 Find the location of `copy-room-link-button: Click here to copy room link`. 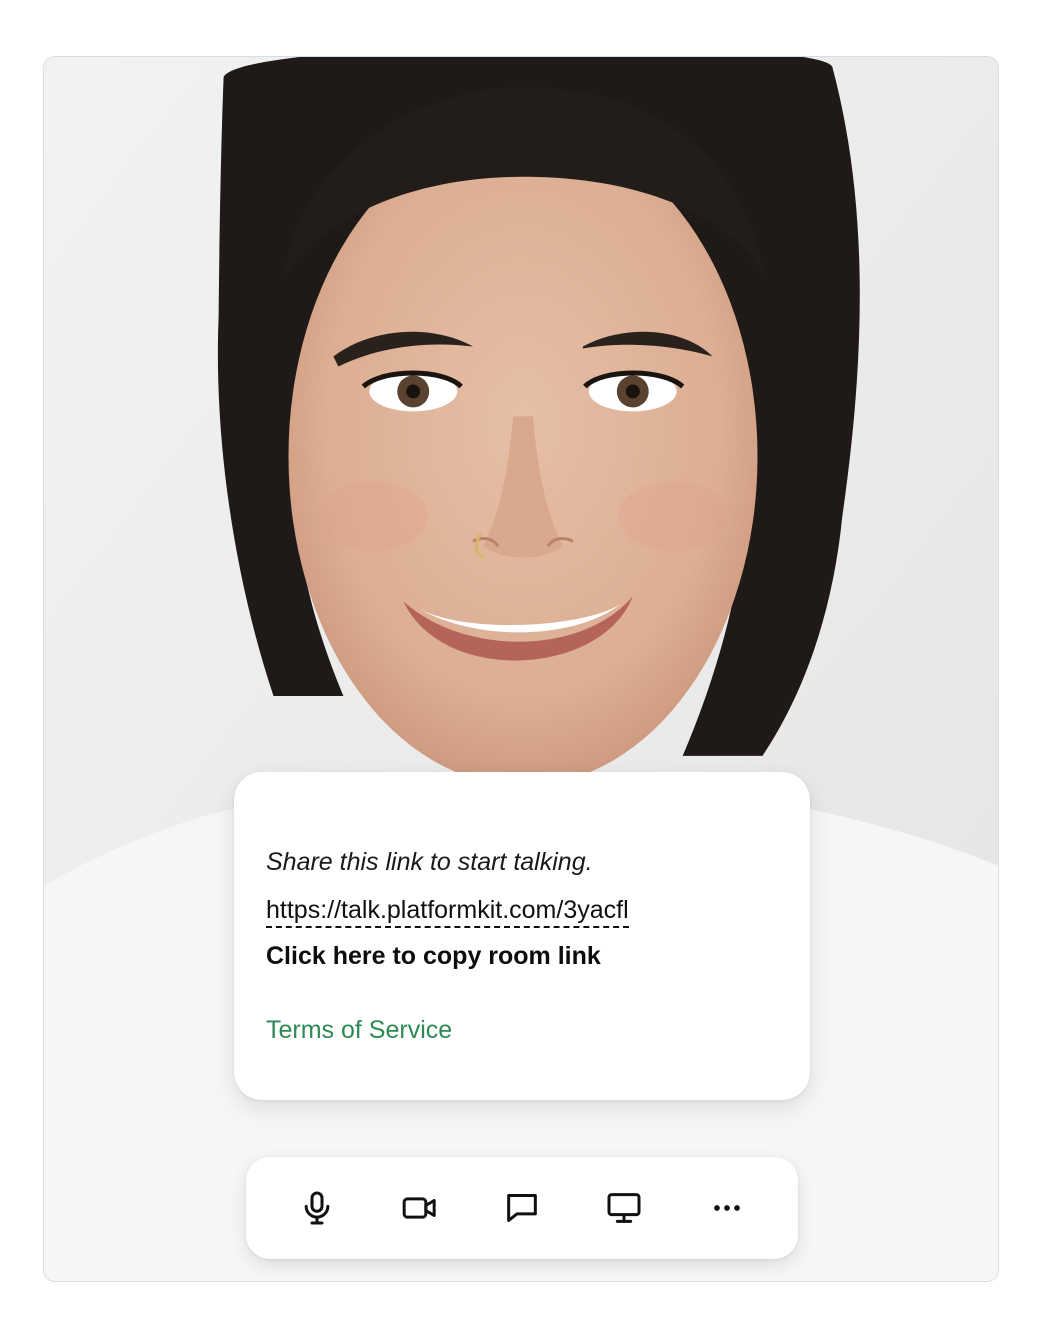

copy-room-link-button: Click here to copy room link is located at coordinates (522, 956).